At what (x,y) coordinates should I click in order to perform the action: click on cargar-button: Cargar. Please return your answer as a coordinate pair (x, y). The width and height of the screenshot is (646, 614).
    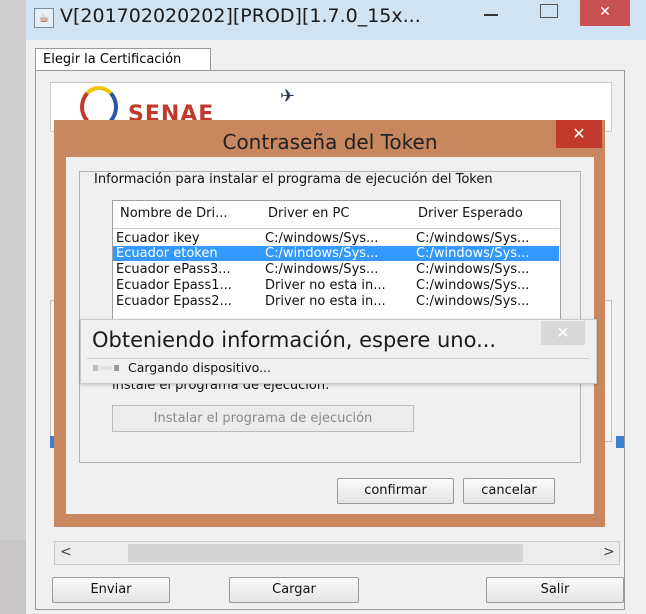
    Looking at the image, I should click on (294, 590).